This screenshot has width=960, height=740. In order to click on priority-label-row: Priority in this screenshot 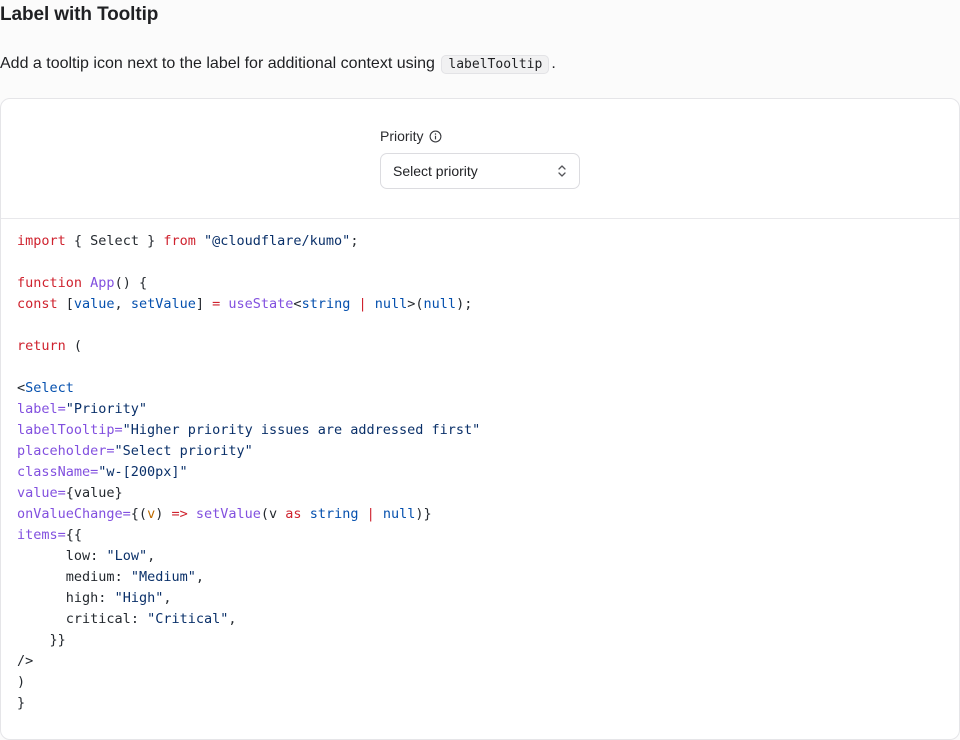, I will do `click(480, 136)`.